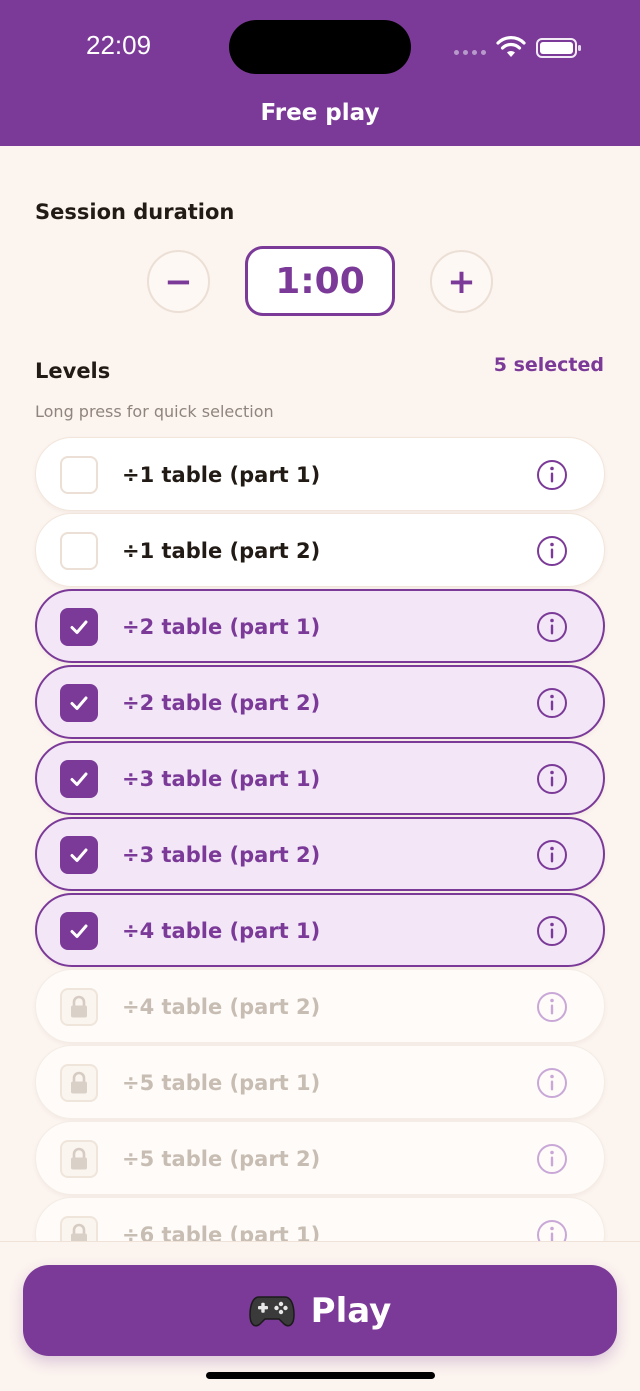 The height and width of the screenshot is (1391, 640). I want to click on status-time: 22:09, so click(119, 45).